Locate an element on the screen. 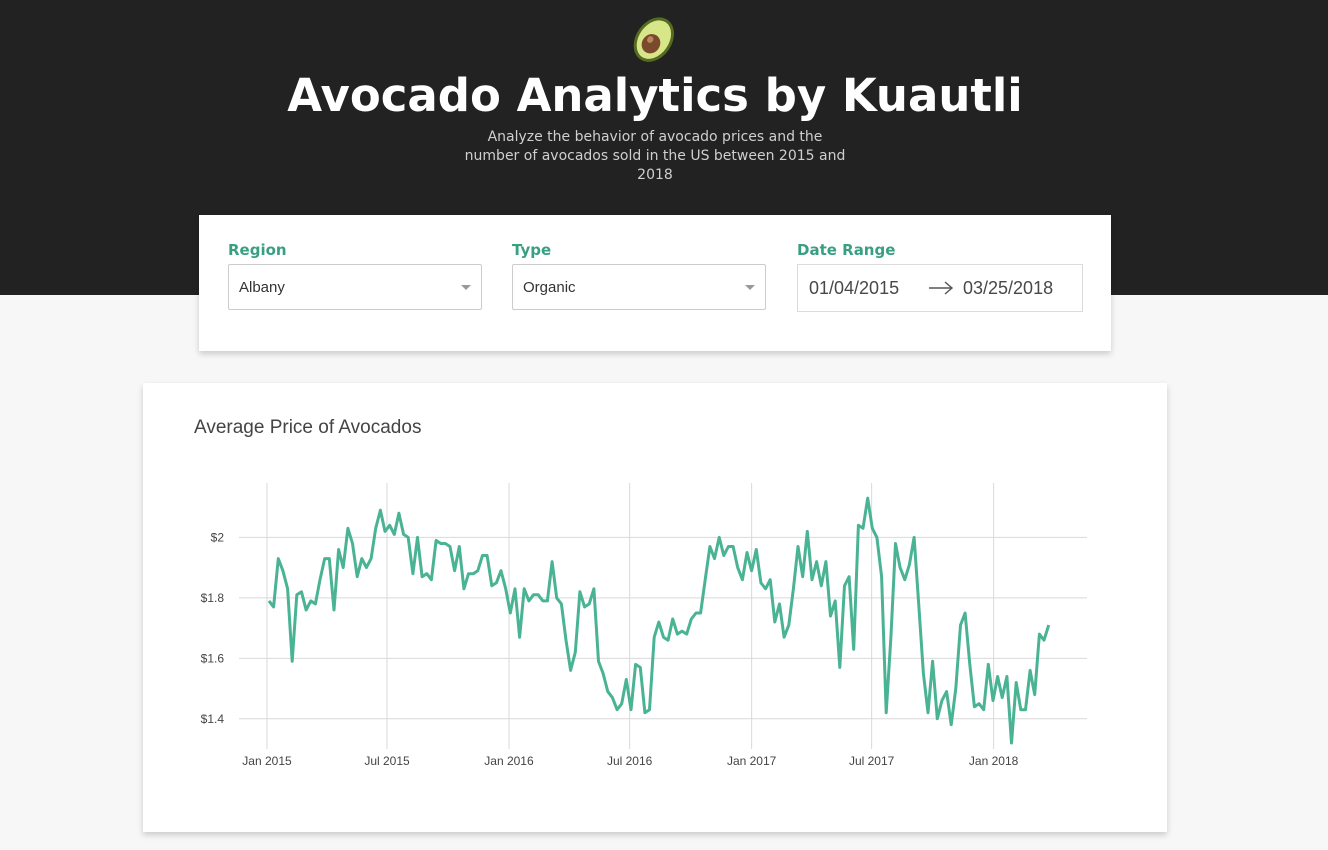 The height and width of the screenshot is (850, 1328). x-tick-label: Jan 2018 is located at coordinates (994, 761).